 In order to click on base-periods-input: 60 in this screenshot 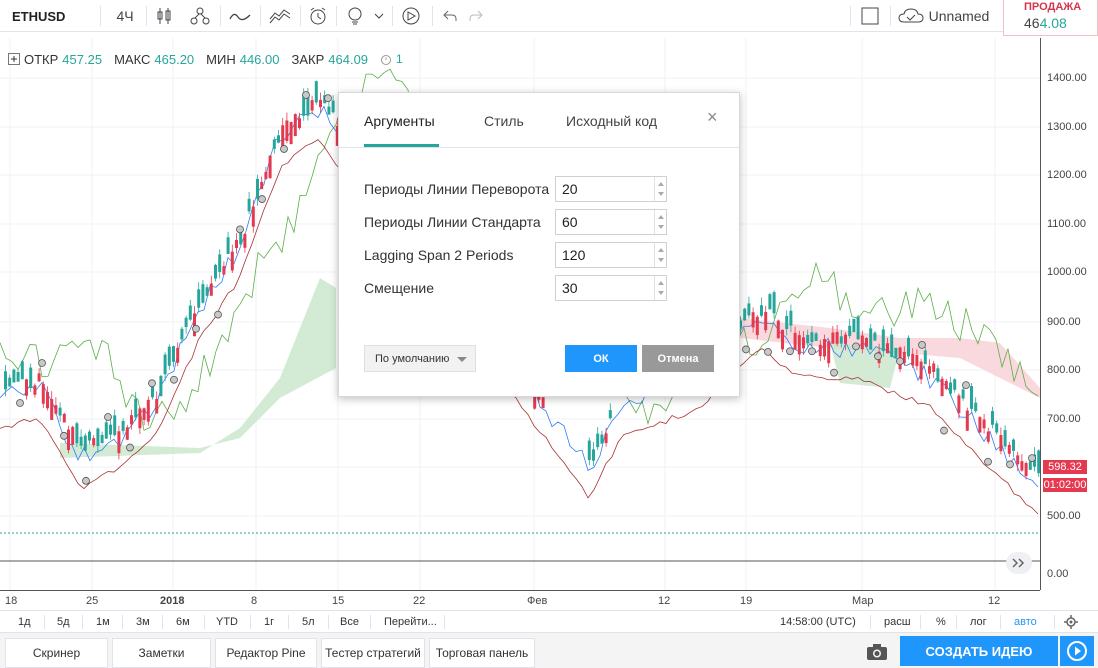, I will do `click(611, 222)`.